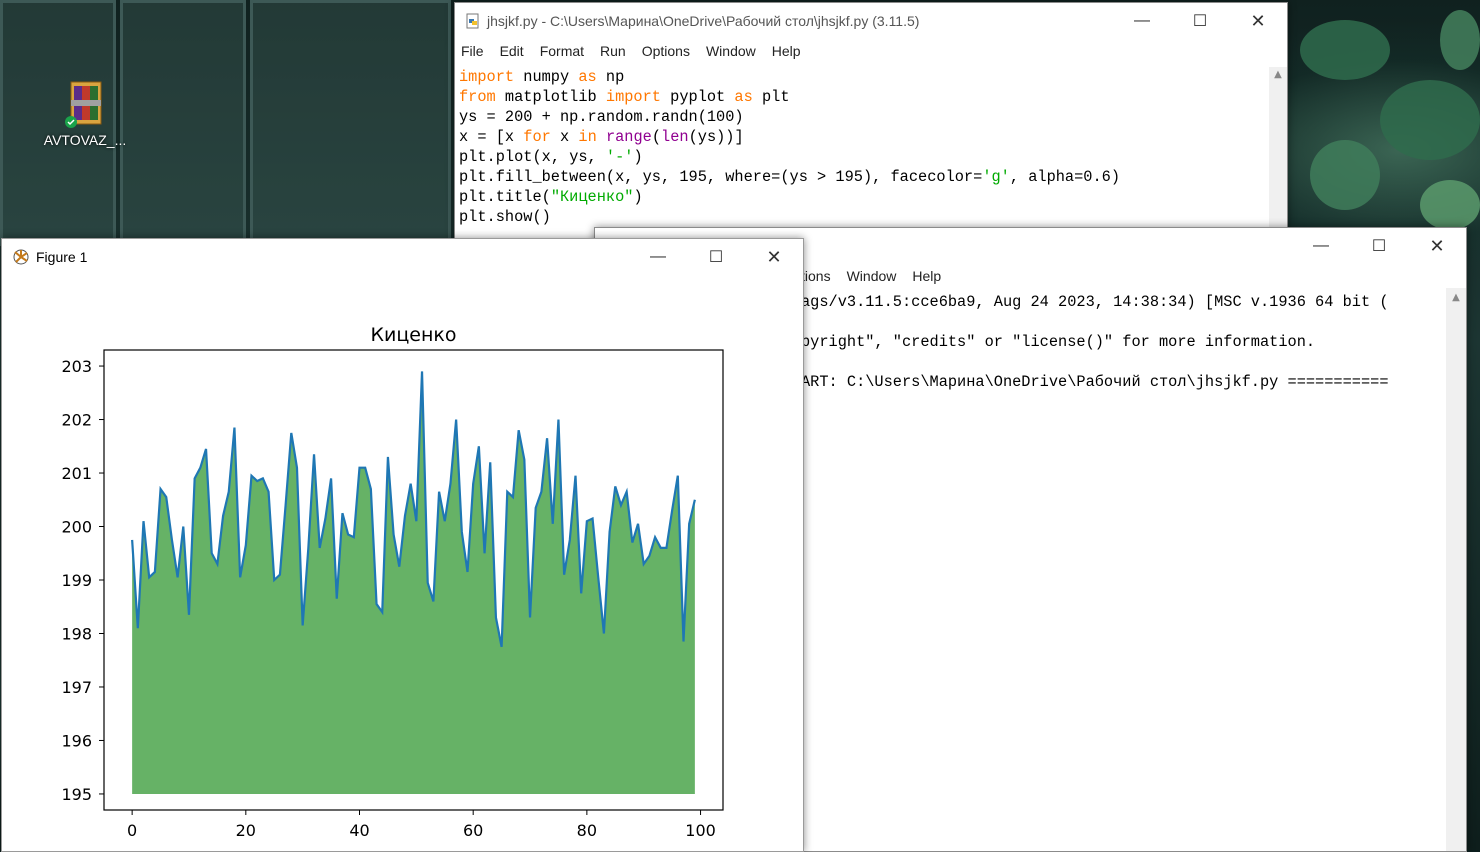  Describe the element at coordinates (1456, 569) in the screenshot. I see `shell-scrollbar: ▲` at that location.